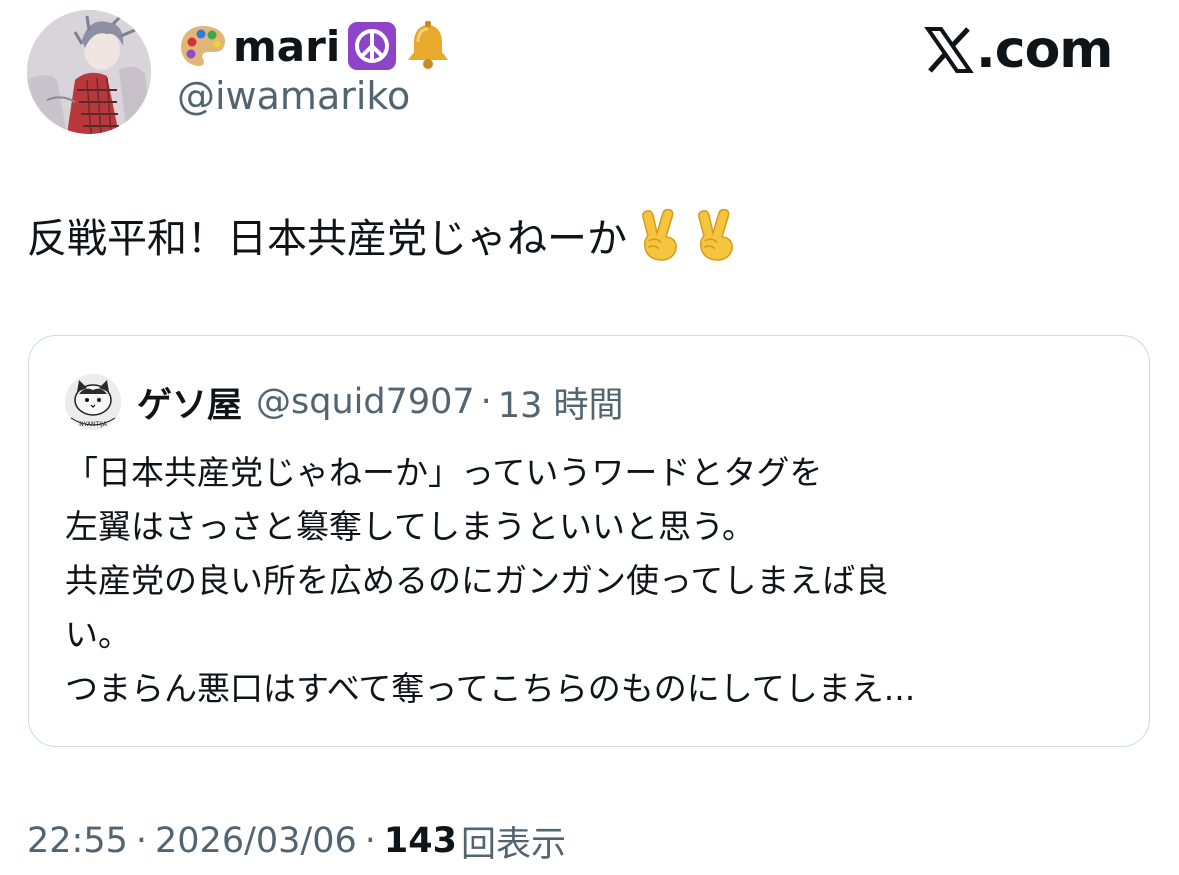 This screenshot has height=875, width=1179. Describe the element at coordinates (327, 239) in the screenshot. I see `tweet-text-content: 反戦平和！日本共産党じゃねーか` at that location.